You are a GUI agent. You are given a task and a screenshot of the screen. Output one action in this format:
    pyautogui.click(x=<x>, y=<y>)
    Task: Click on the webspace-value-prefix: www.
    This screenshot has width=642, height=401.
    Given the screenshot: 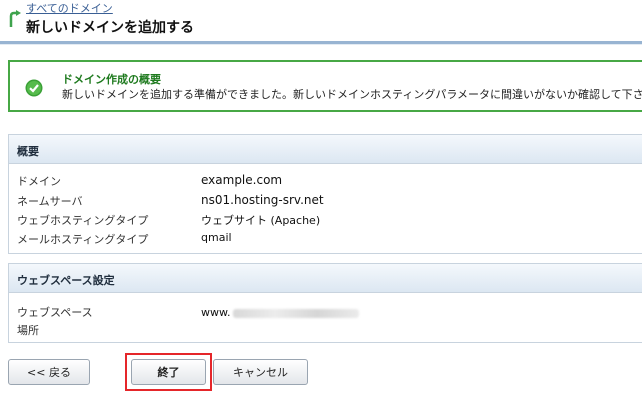 What is the action you would take?
    pyautogui.click(x=216, y=312)
    